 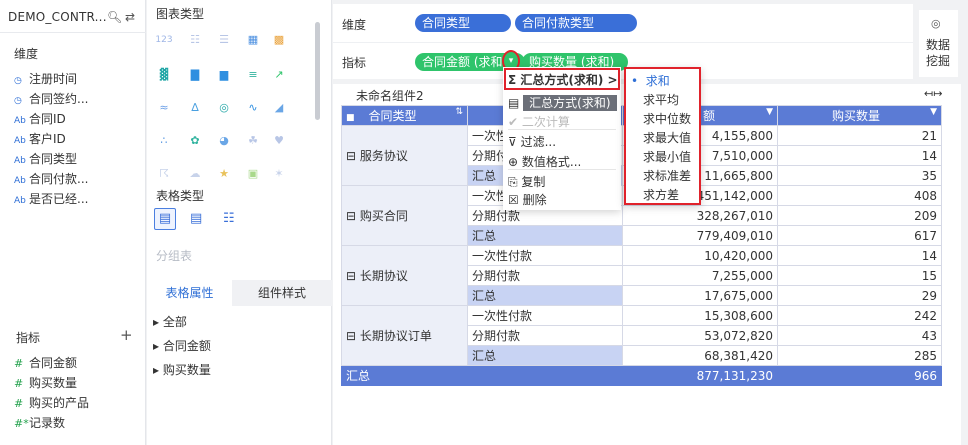 What do you see at coordinates (182, 369) in the screenshot?
I see `tree-item-purchase-qty: ▸ 购买数量` at bounding box center [182, 369].